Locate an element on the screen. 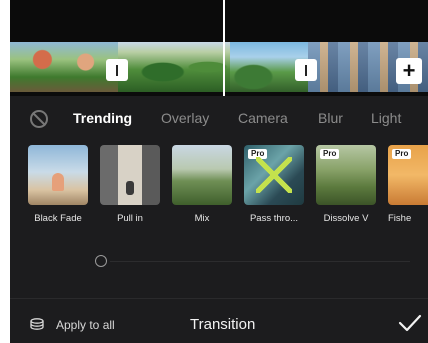 The image size is (428, 343). plus-icon: + is located at coordinates (409, 70).